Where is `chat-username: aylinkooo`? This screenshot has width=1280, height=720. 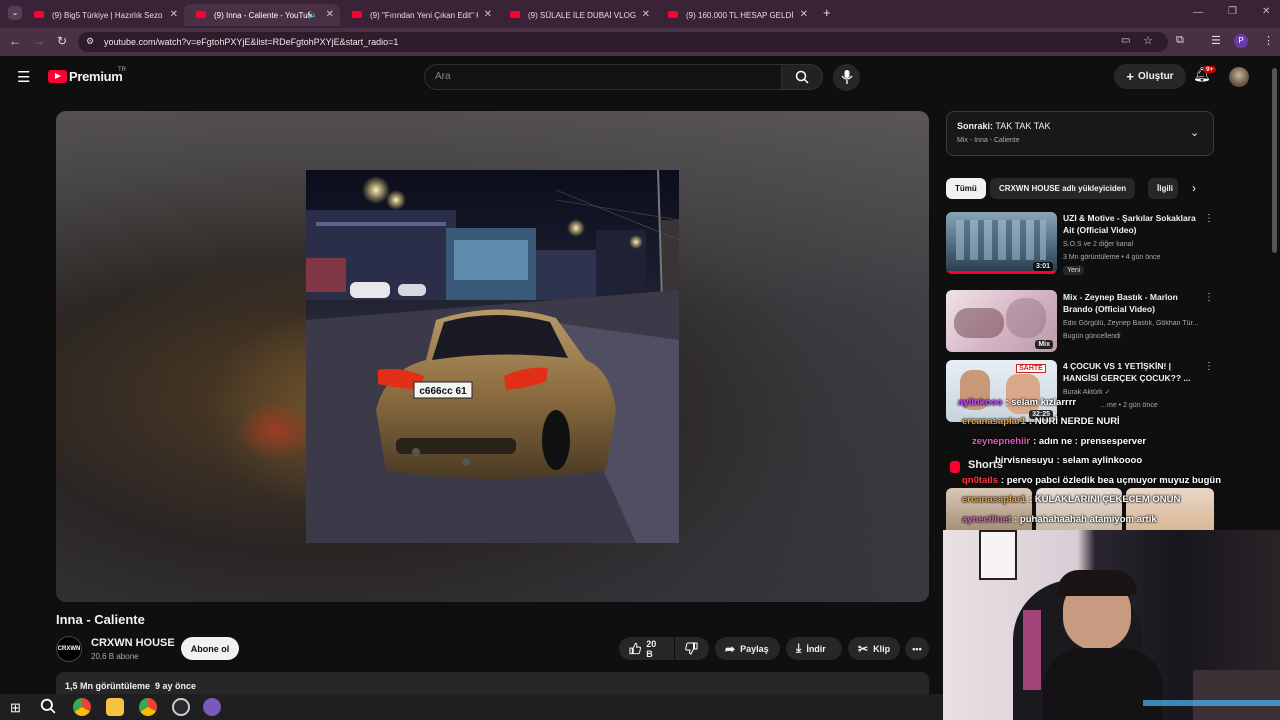 chat-username: aylinkooo is located at coordinates (980, 402).